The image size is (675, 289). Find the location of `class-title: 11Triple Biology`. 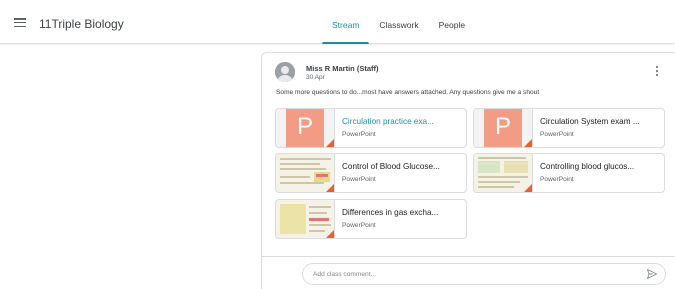

class-title: 11Triple Biology is located at coordinates (81, 24).